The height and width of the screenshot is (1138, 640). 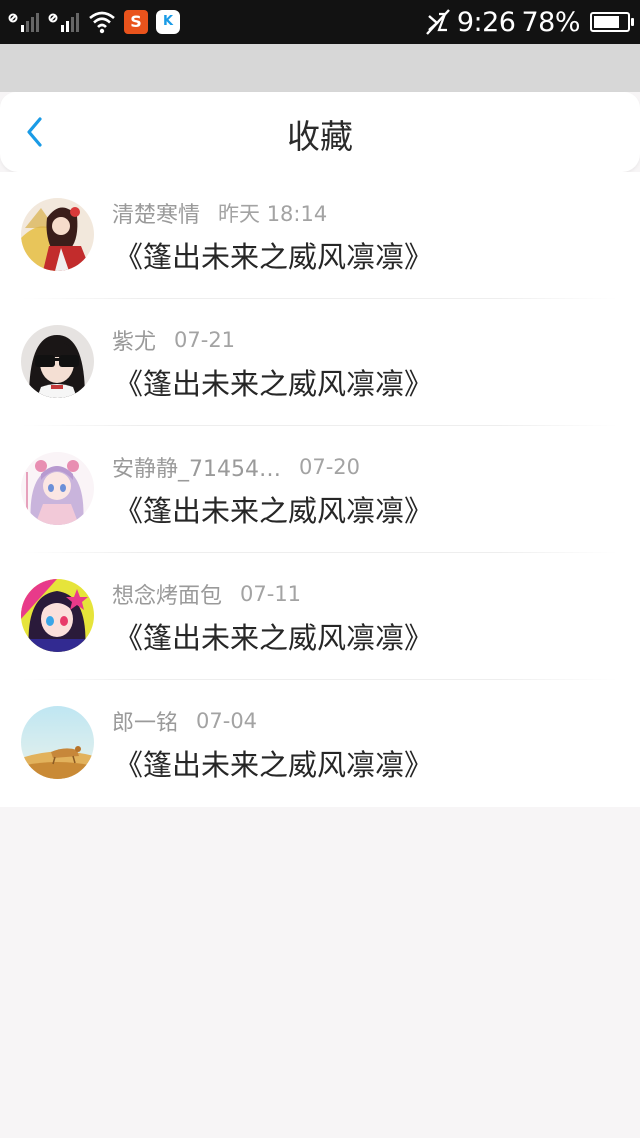 I want to click on item-meta: 郎一铭 07-04, so click(x=184, y=721).